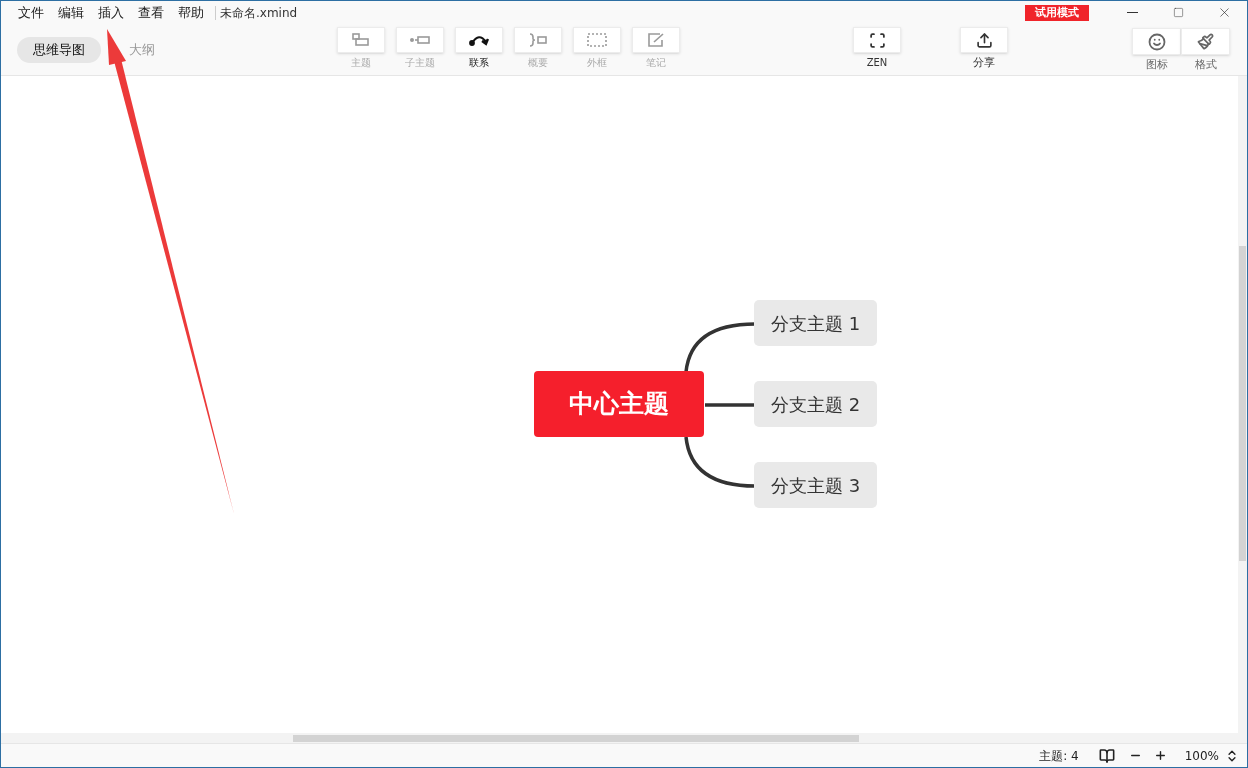 The width and height of the screenshot is (1248, 768). Describe the element at coordinates (1201, 756) in the screenshot. I see `zoom-level: 100%` at that location.